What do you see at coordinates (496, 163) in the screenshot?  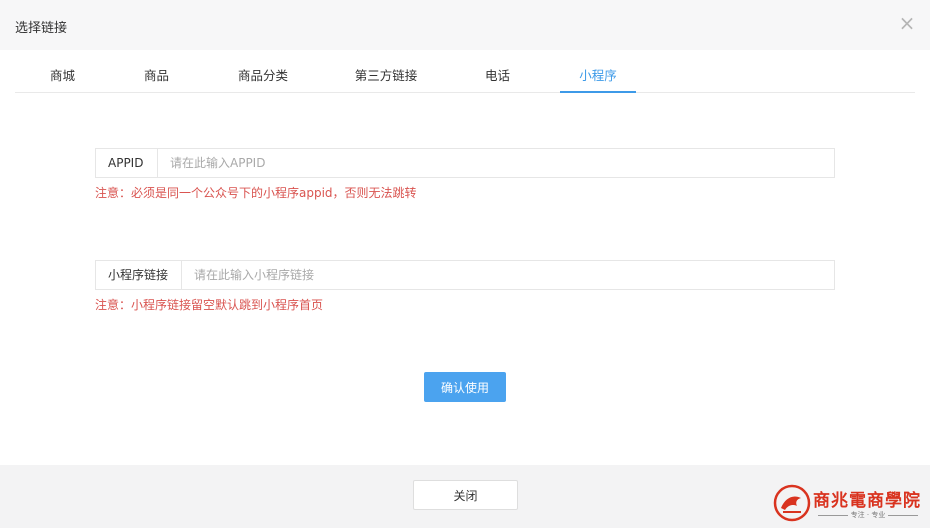 I see `appid-input` at bounding box center [496, 163].